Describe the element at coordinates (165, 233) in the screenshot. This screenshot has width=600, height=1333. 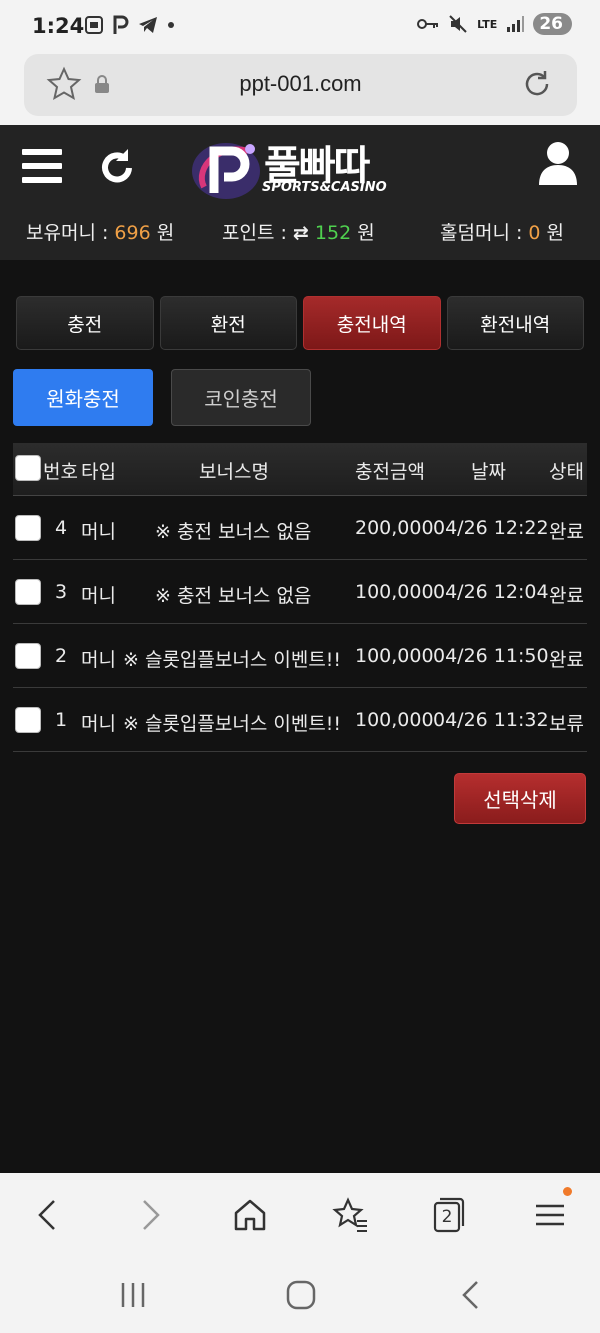
I see `money-unit: 원` at that location.